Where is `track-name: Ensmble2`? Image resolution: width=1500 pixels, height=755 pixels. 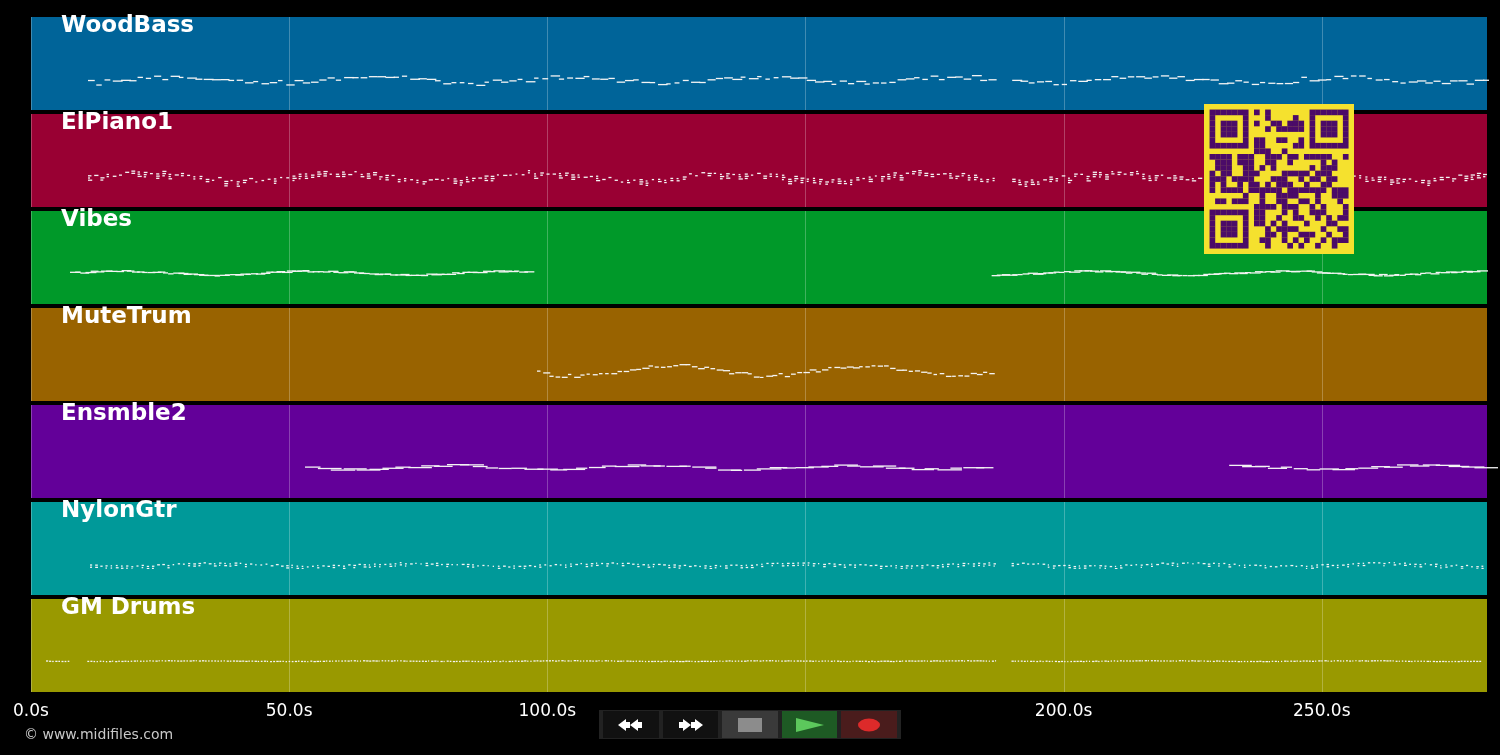
track-name: Ensmble2 is located at coordinates (124, 412).